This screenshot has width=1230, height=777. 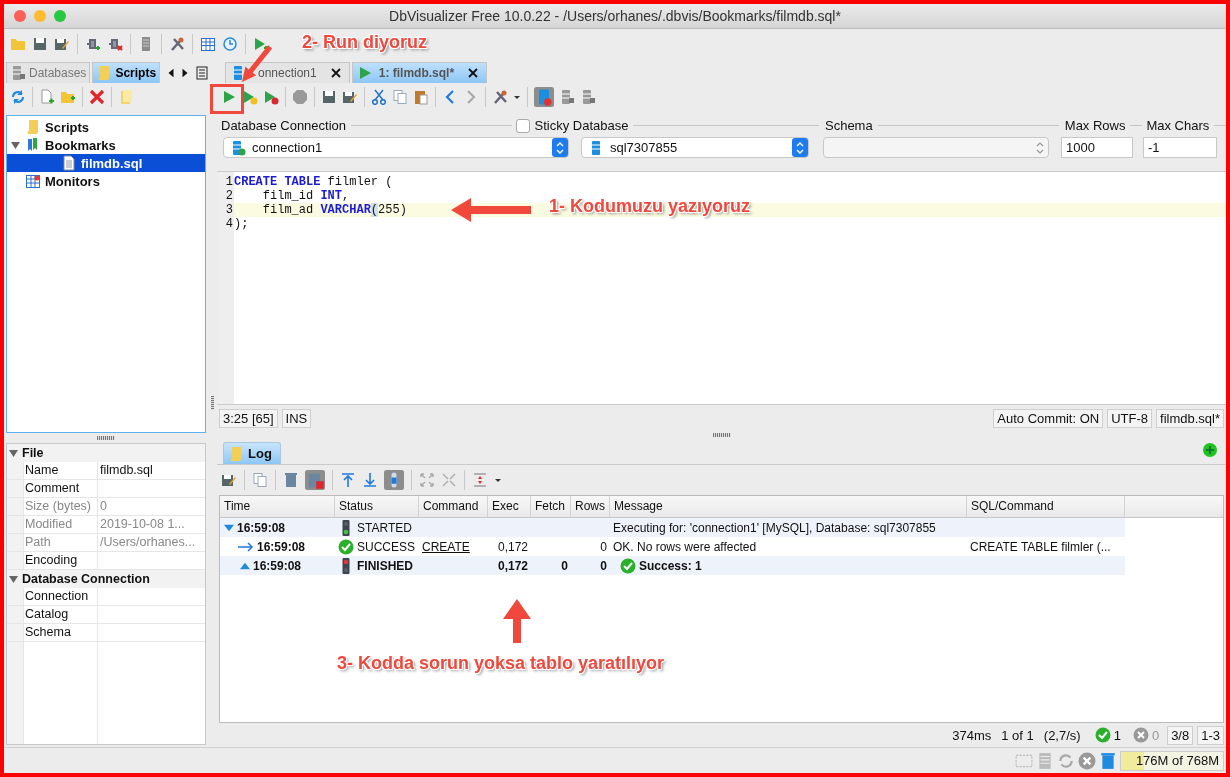 I want to click on tree-item: filmdb.sql, so click(x=106, y=163).